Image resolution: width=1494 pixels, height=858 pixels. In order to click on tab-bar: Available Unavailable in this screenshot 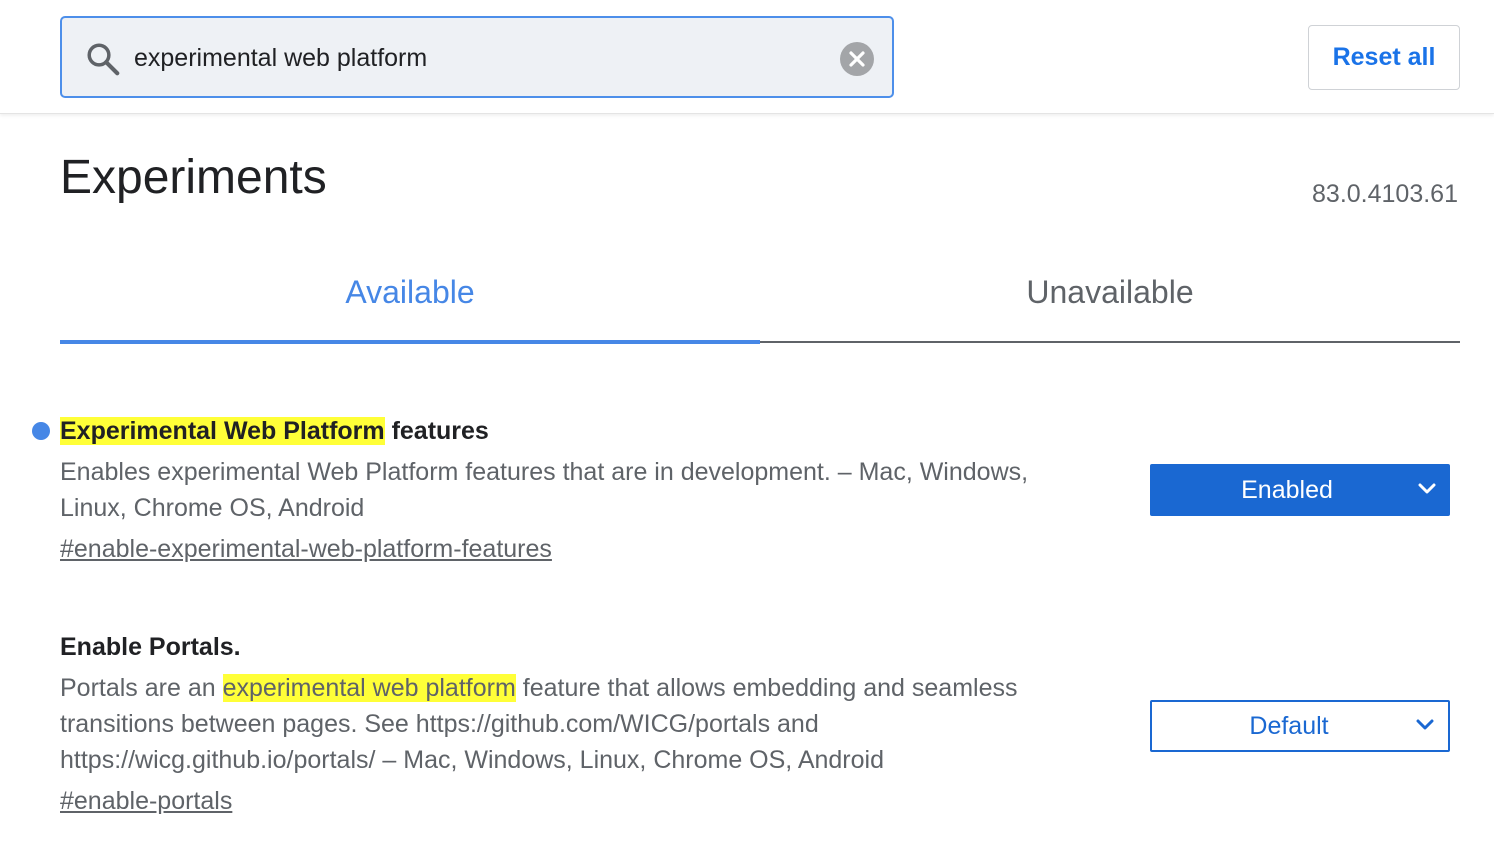, I will do `click(760, 297)`.